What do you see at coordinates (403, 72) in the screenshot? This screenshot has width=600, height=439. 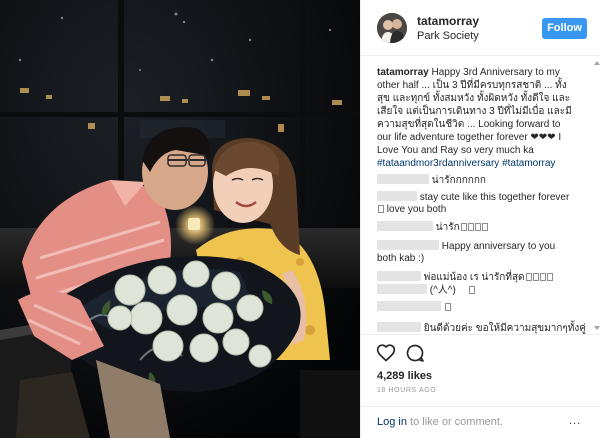 I see `caption-author: tatamorray` at bounding box center [403, 72].